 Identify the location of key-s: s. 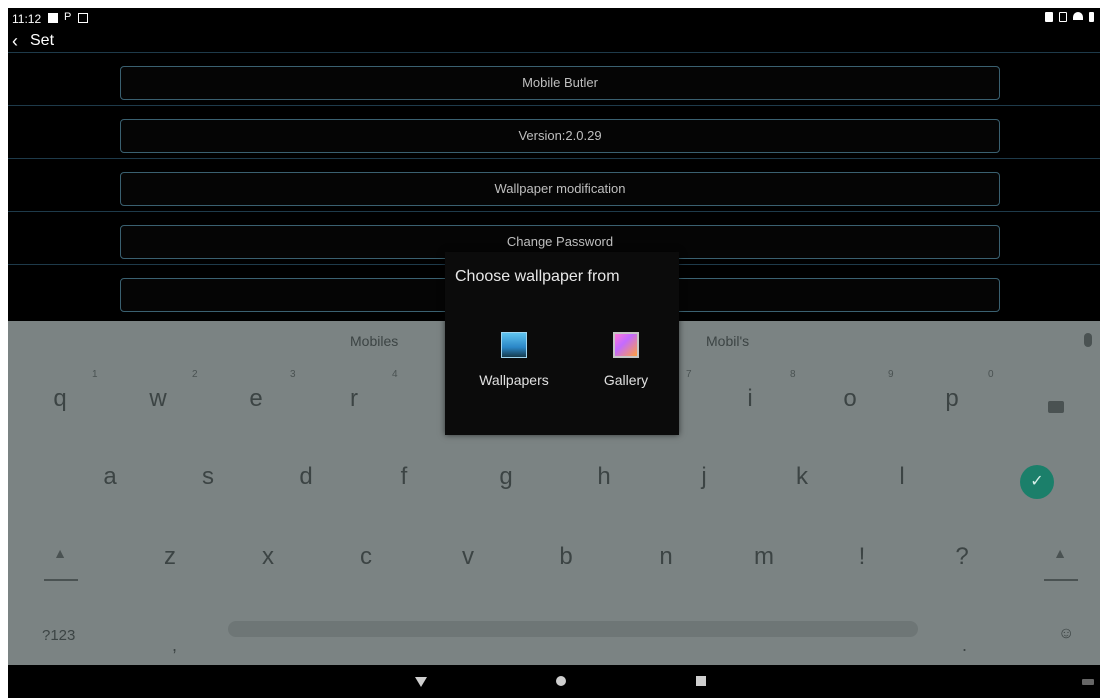
(208, 477).